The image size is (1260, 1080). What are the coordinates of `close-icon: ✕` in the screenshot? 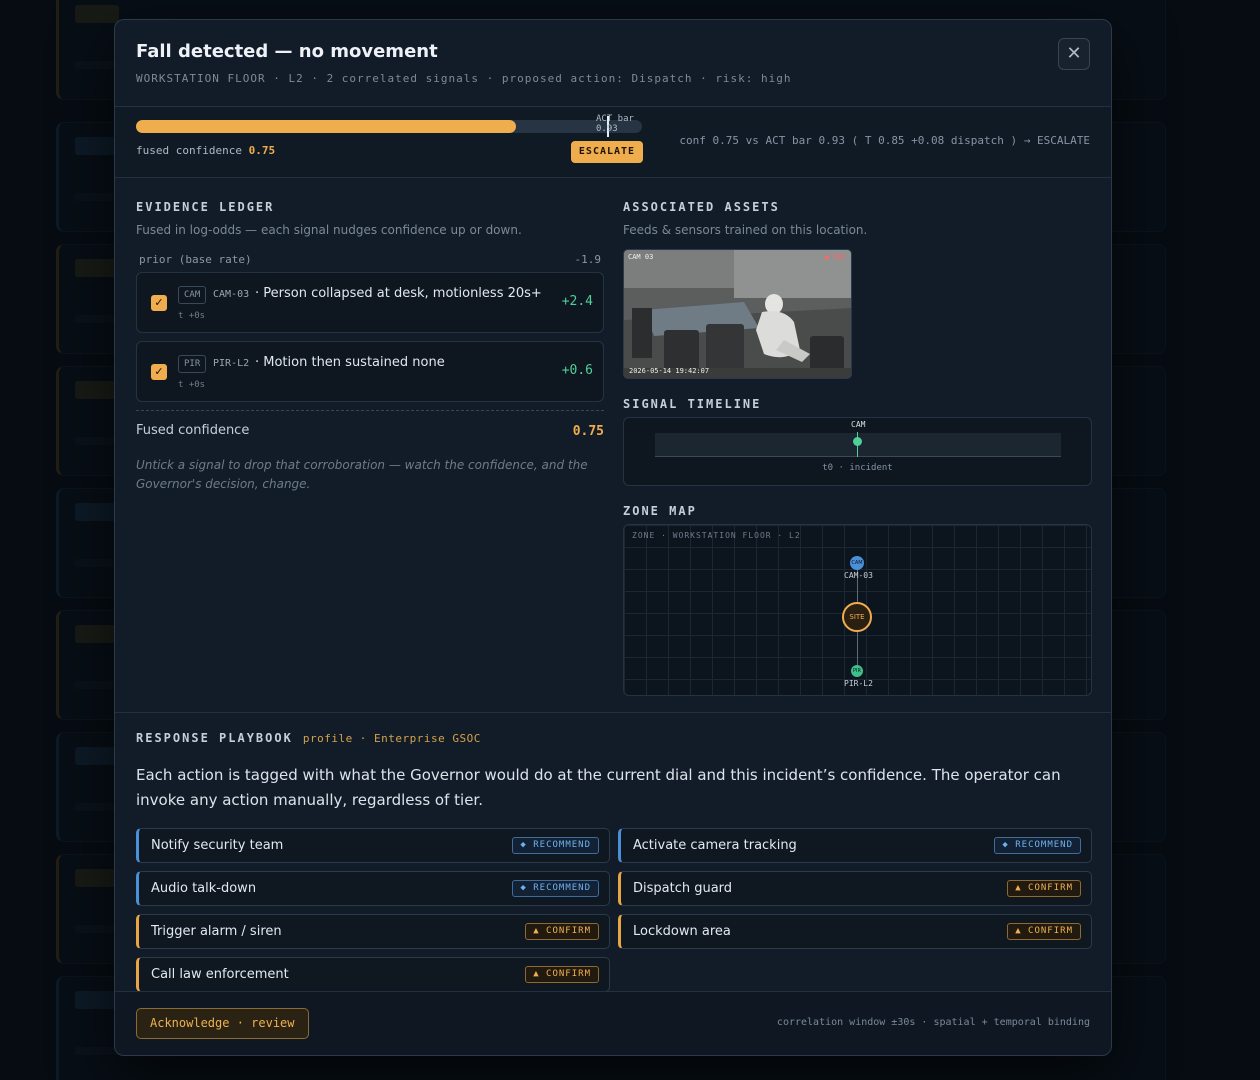 It's located at (1074, 53).